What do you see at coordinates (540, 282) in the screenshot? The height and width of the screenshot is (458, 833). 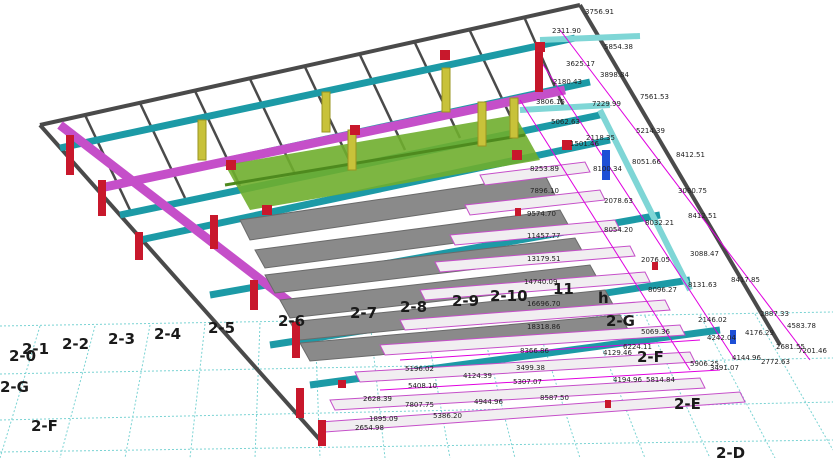 I see `dimension-text: 14740.09` at bounding box center [540, 282].